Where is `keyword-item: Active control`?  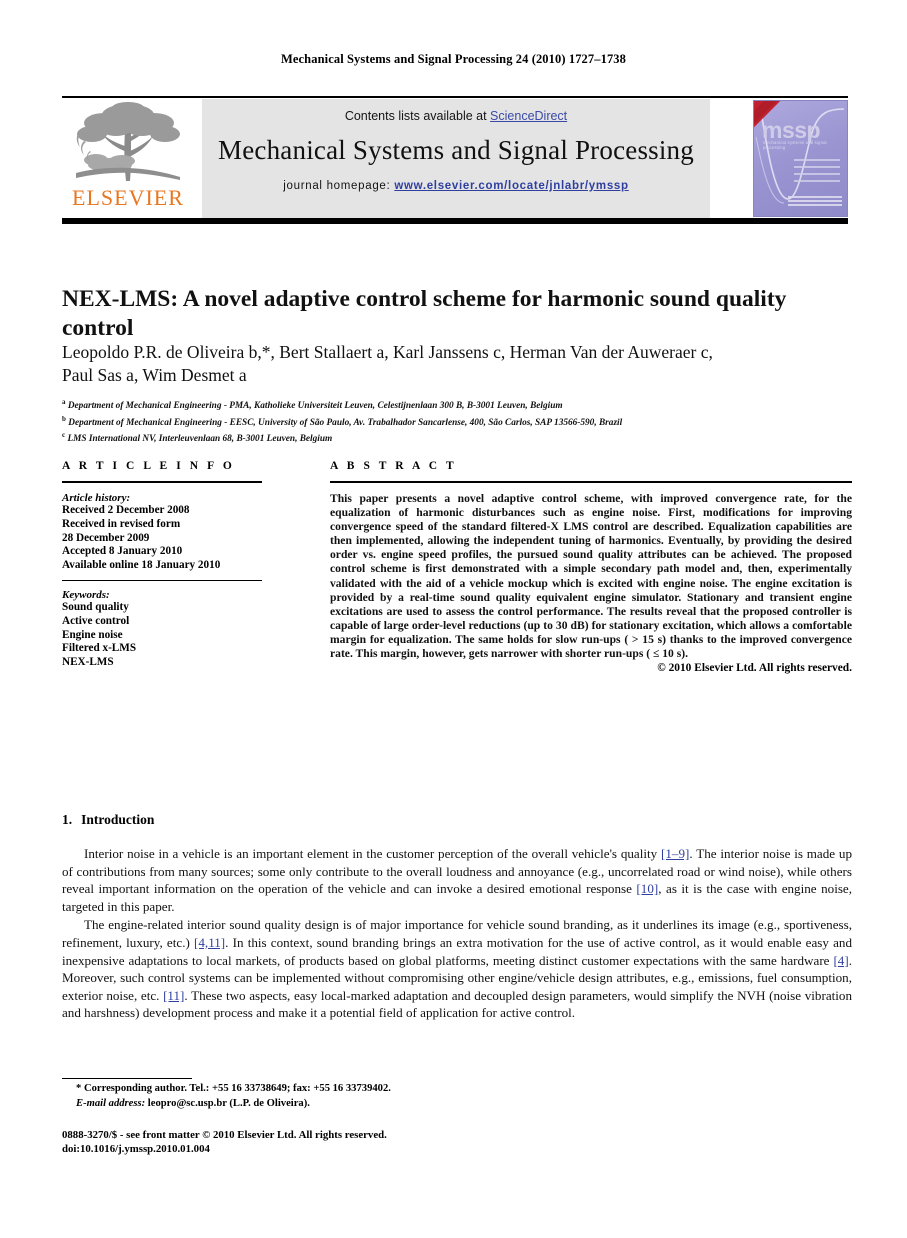 keyword-item: Active control is located at coordinates (96, 620).